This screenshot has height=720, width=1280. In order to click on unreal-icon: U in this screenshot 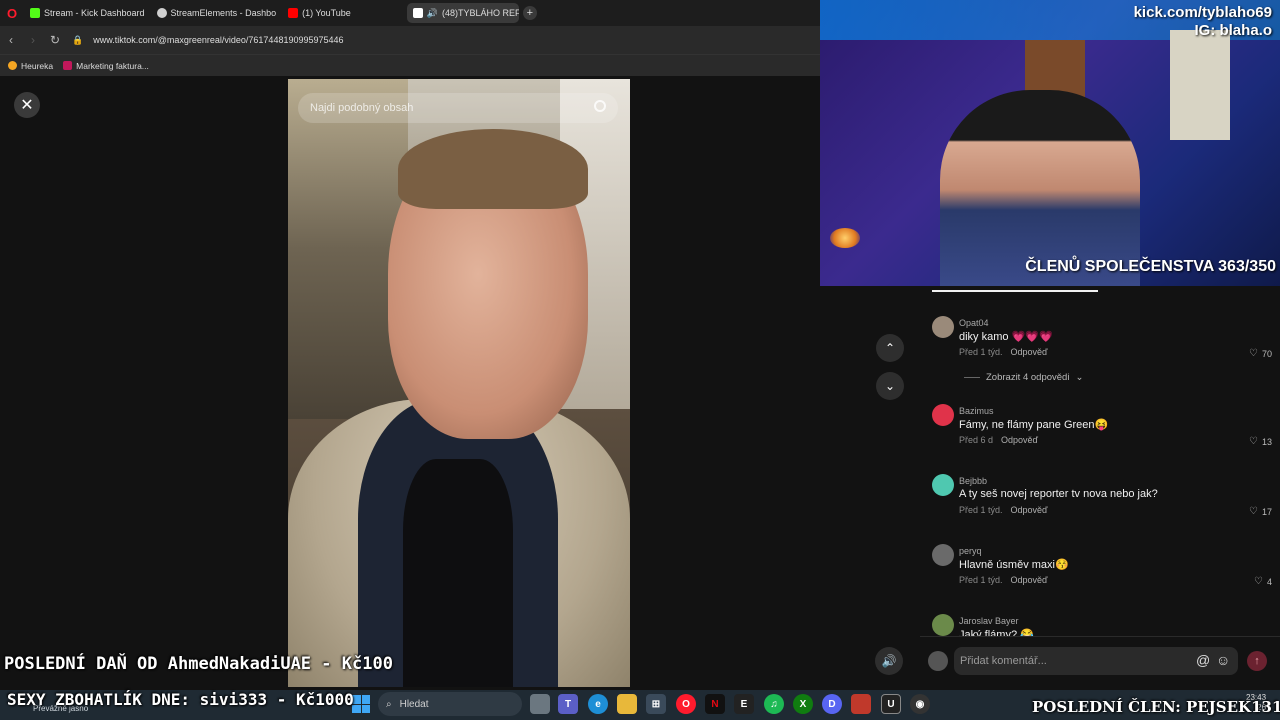, I will do `click(891, 704)`.